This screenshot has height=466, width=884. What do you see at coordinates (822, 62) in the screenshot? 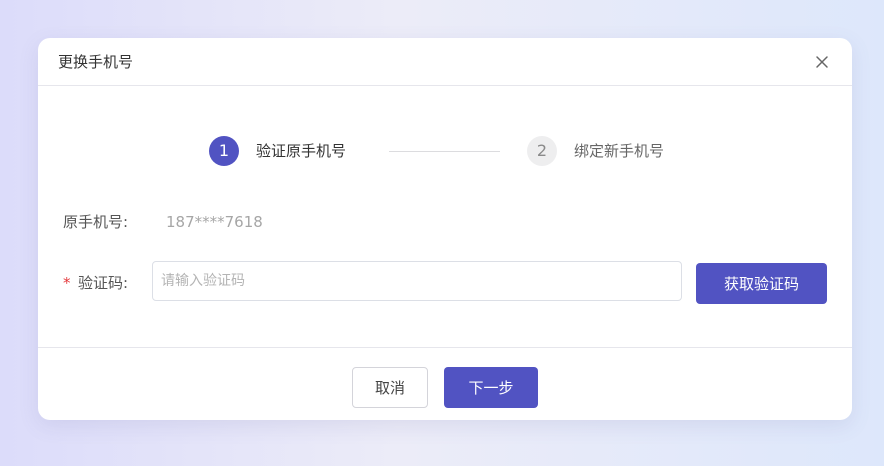
I see `close-icon` at bounding box center [822, 62].